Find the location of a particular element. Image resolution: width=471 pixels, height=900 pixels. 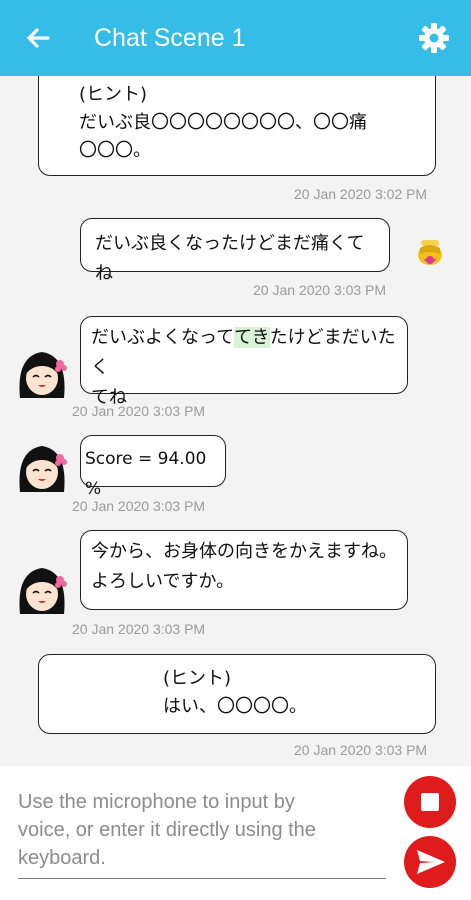

bot-message-bubble: だいぶよくなっててきたけどまだいたく てね is located at coordinates (244, 362).